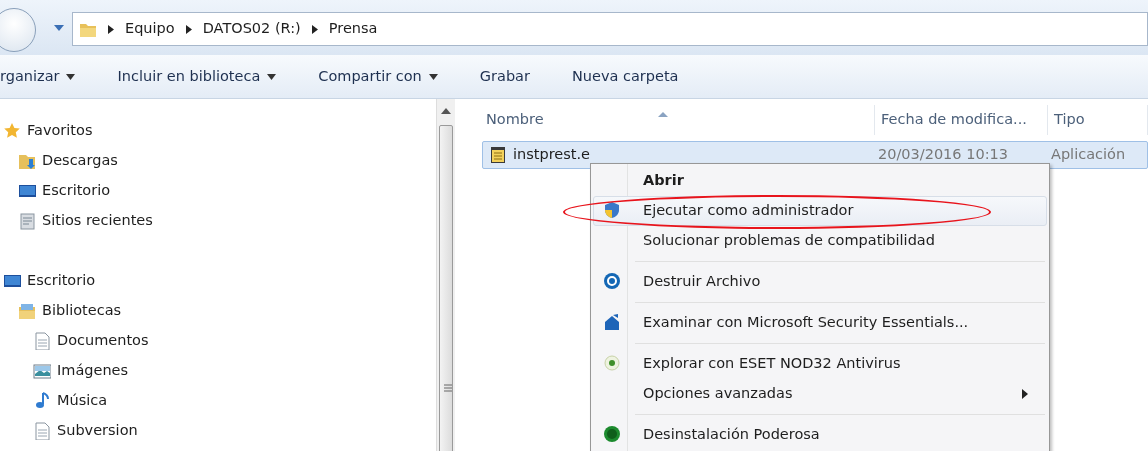 The width and height of the screenshot is (1148, 452). I want to click on menu-item: Explorar con ESET NOD32 Antivirus, so click(820, 364).